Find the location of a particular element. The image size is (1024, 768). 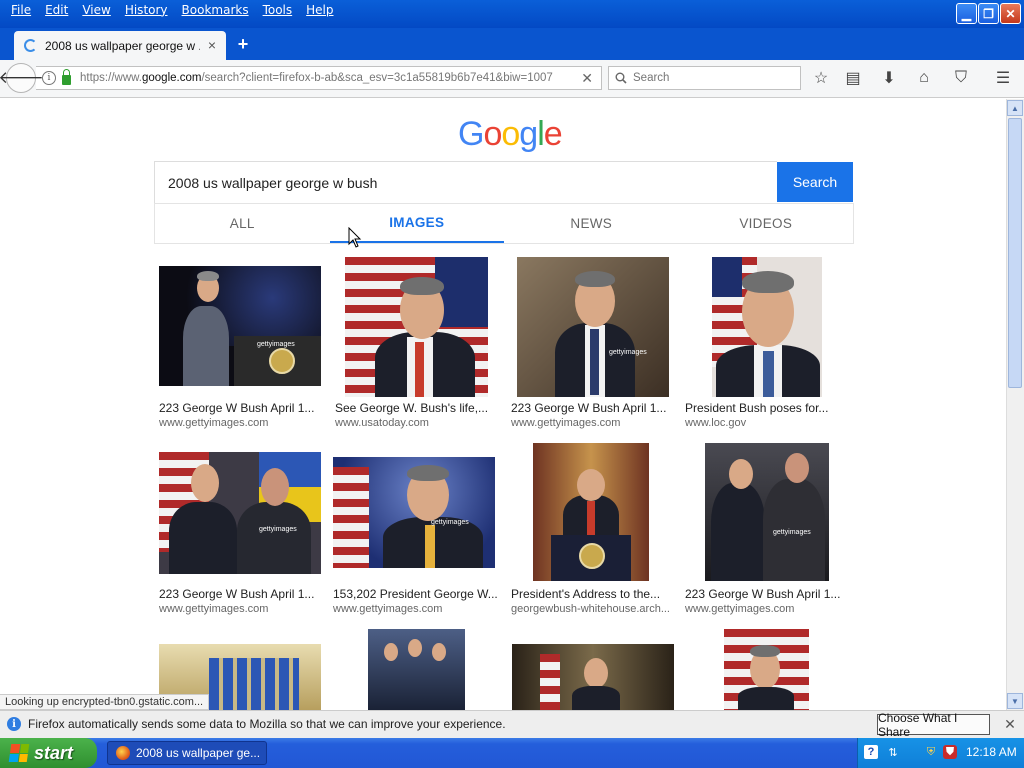

browser-search-input is located at coordinates (713, 78).